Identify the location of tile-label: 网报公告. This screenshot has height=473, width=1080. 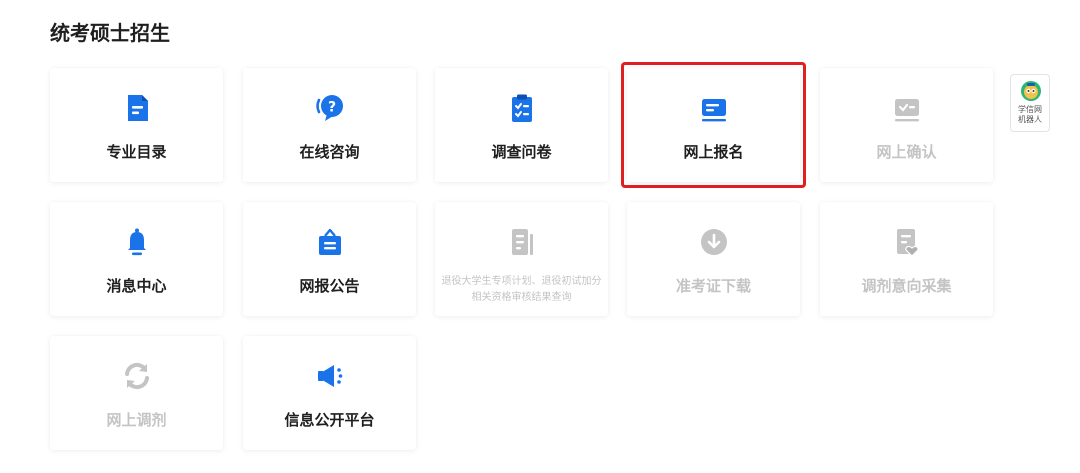
(329, 286).